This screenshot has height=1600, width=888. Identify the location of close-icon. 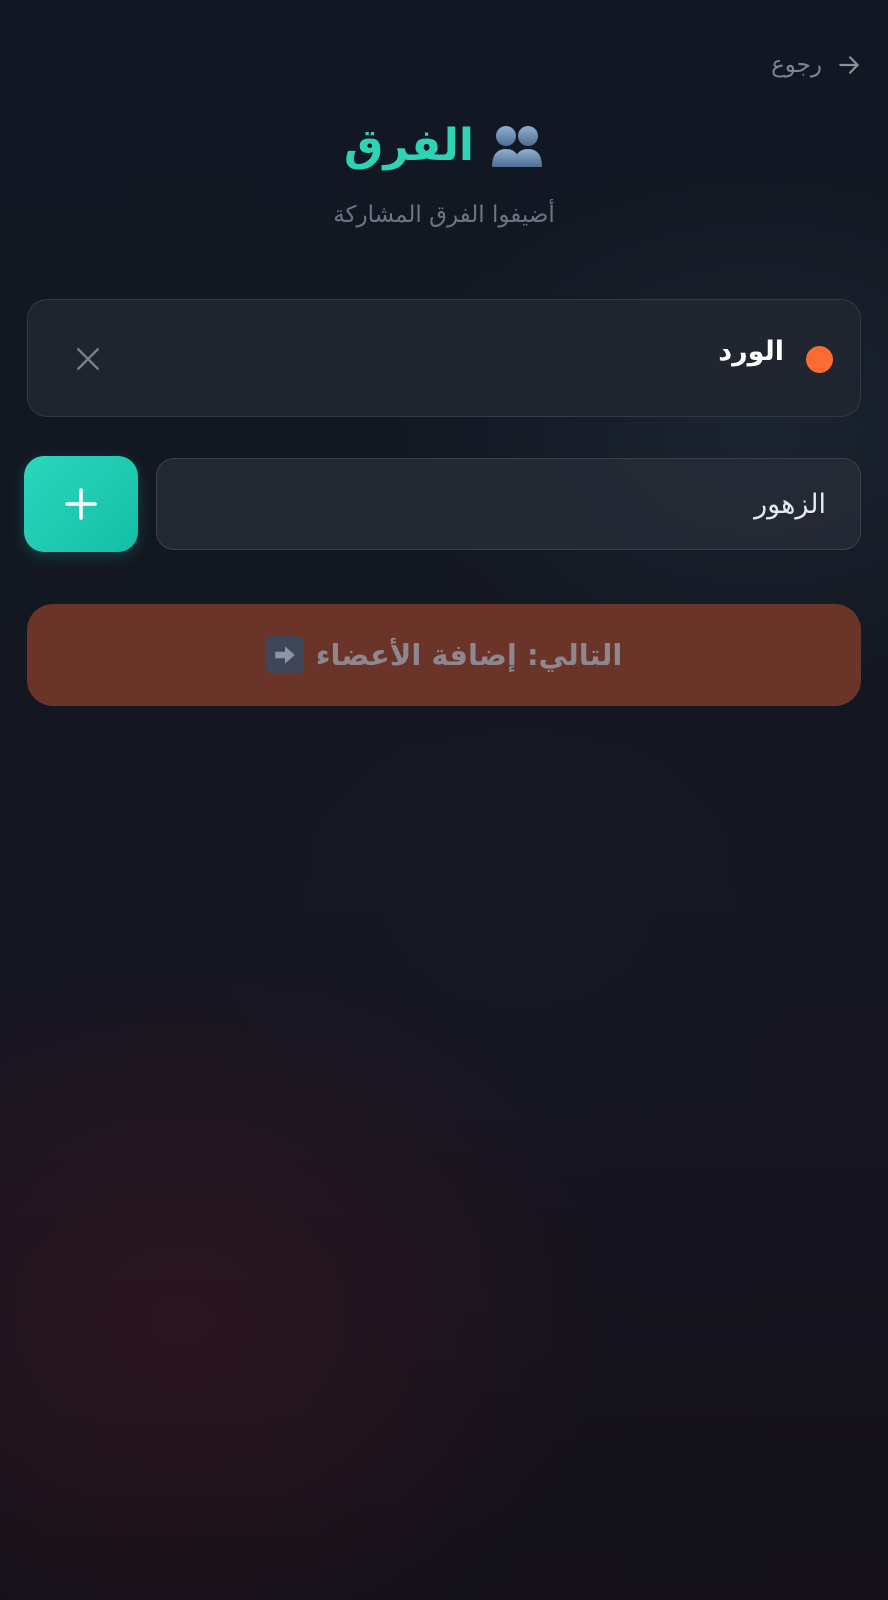
(88, 359).